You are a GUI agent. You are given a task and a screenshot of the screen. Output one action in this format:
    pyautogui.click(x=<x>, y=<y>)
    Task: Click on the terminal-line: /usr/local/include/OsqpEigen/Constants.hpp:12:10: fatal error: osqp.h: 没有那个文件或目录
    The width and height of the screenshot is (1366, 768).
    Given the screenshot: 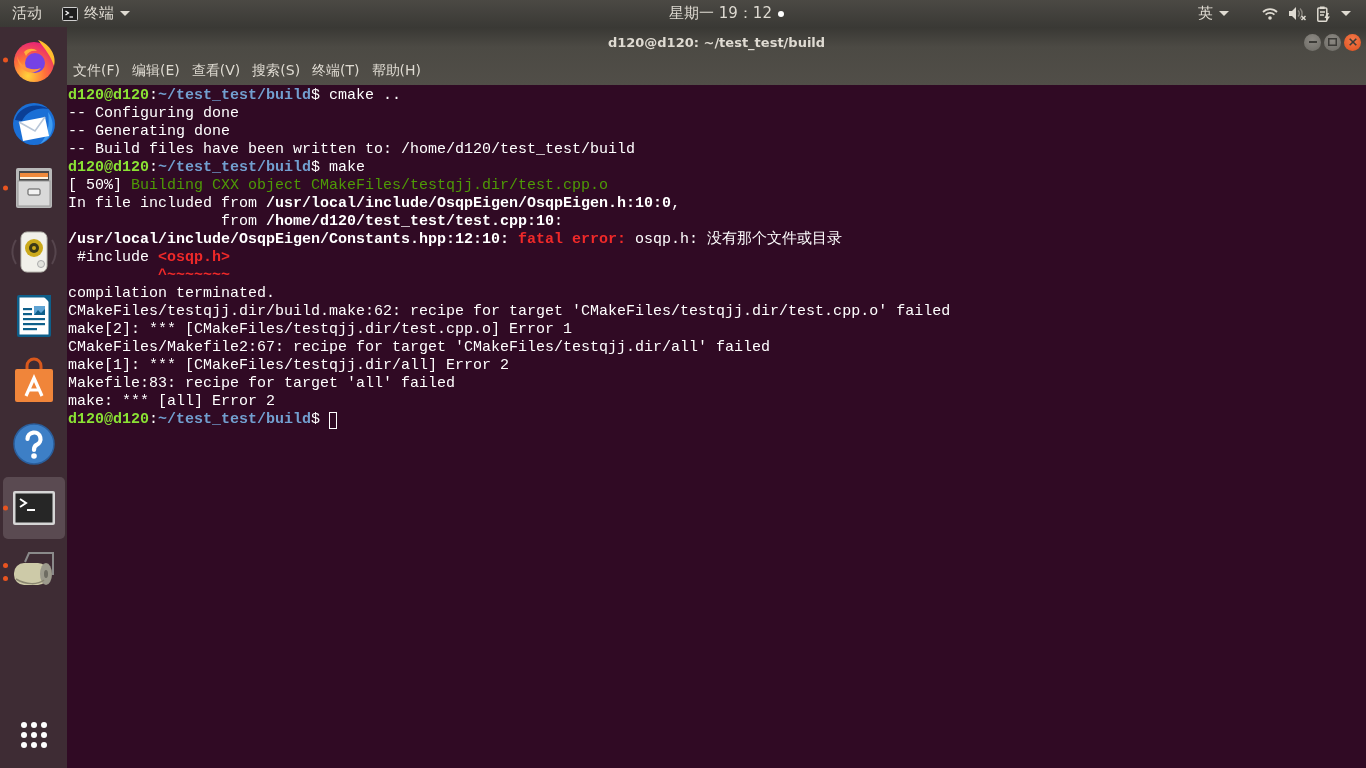 What is the action you would take?
    pyautogui.click(x=455, y=240)
    